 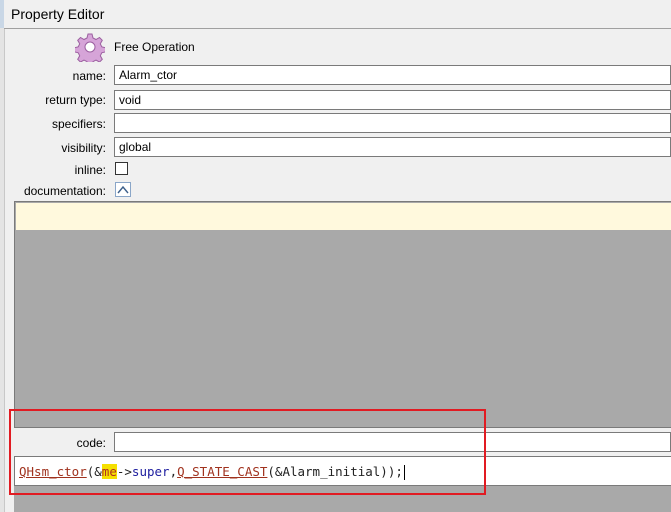 What do you see at coordinates (154, 47) in the screenshot?
I see `element-kind-label: Free Operation` at bounding box center [154, 47].